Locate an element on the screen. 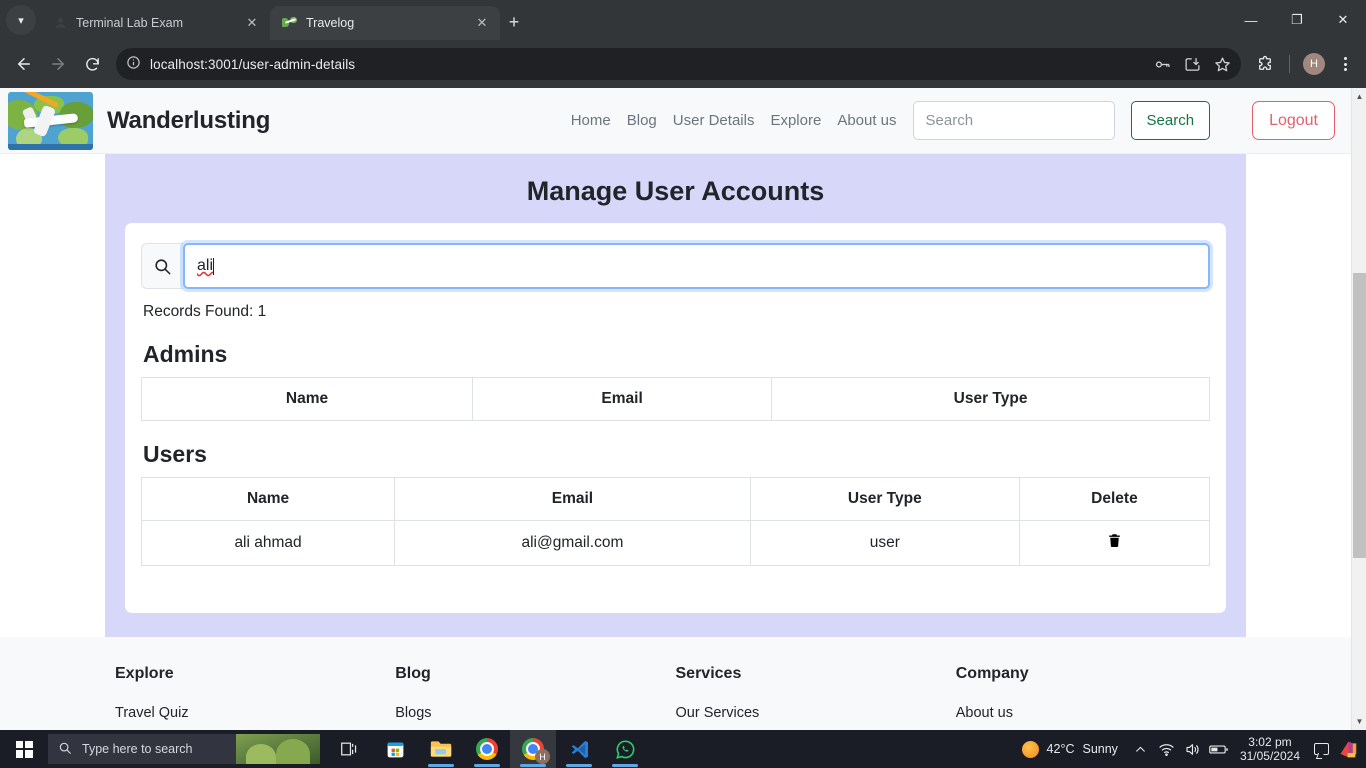 The width and height of the screenshot is (1366, 768). google-chrome-icon is located at coordinates (487, 749).